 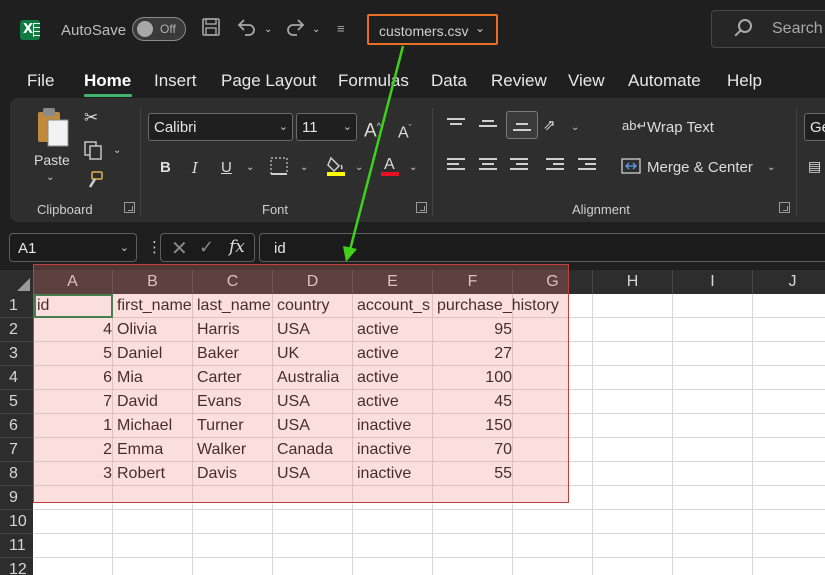 I want to click on tab-view: View, so click(x=586, y=81).